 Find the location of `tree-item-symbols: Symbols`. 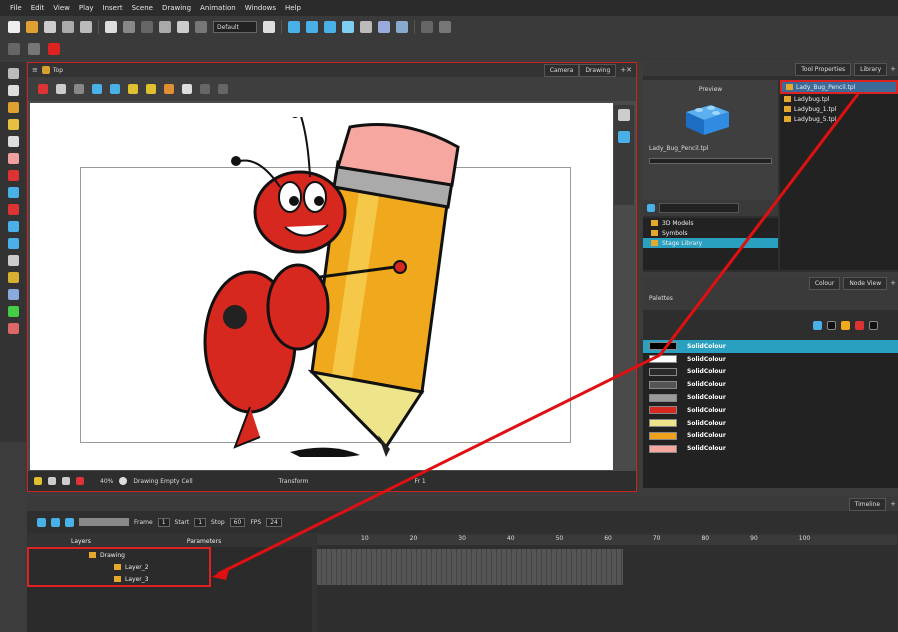

tree-item-symbols: Symbols is located at coordinates (710, 233).